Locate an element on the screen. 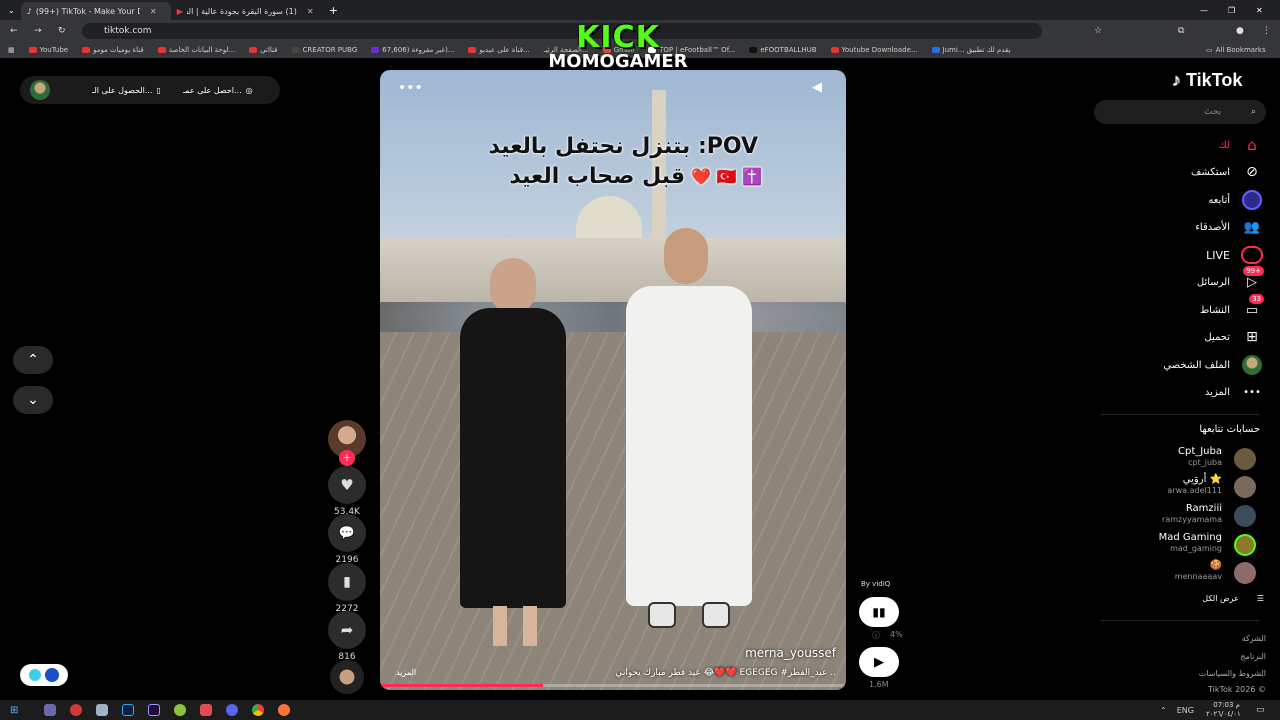 This screenshot has height=720, width=1280. next-video-button: ⌄ is located at coordinates (33, 400).